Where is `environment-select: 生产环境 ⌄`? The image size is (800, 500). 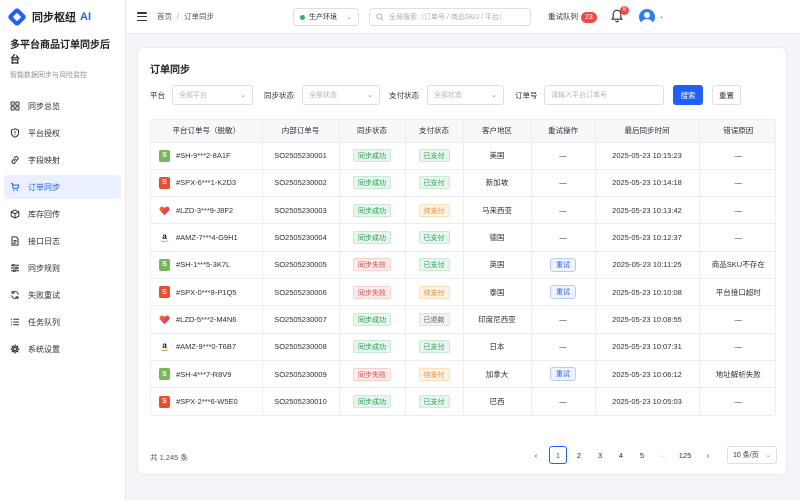
environment-select: 生产环境 ⌄ is located at coordinates (326, 17).